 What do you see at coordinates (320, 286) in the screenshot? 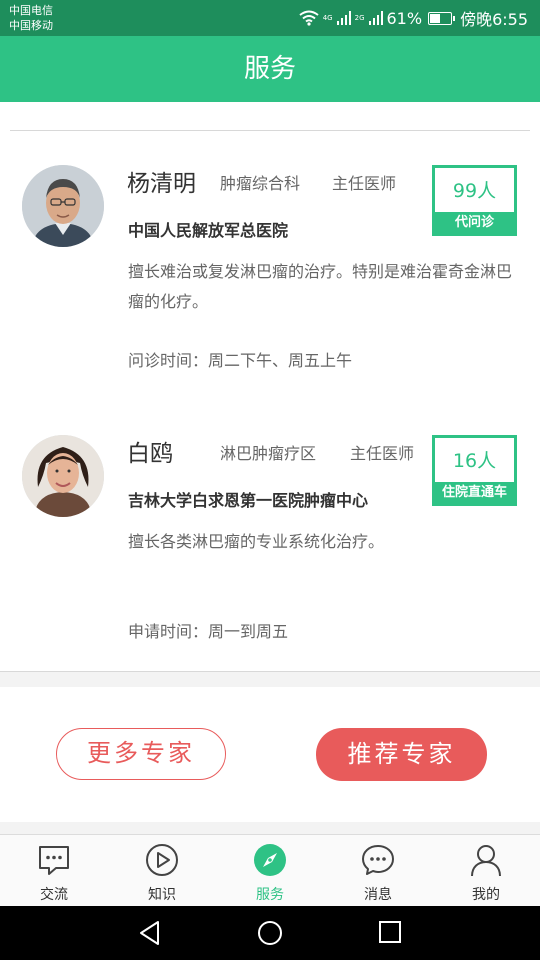
I see `doctor-intro: 擅长难治或复发淋巴瘤的治疗。特别是难治霍奇金淋巴瘤的化疗。` at bounding box center [320, 286].